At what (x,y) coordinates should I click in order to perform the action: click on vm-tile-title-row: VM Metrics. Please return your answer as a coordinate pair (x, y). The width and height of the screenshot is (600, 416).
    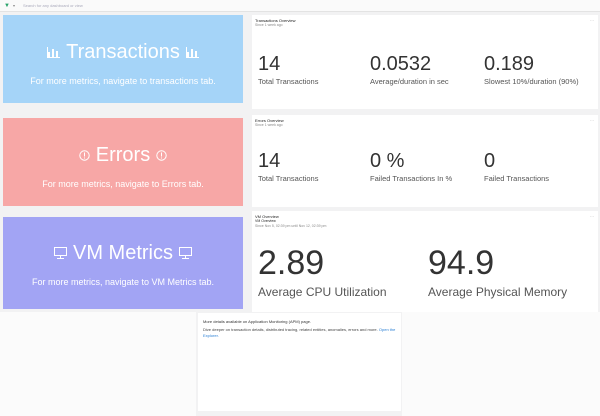
    Looking at the image, I should click on (123, 253).